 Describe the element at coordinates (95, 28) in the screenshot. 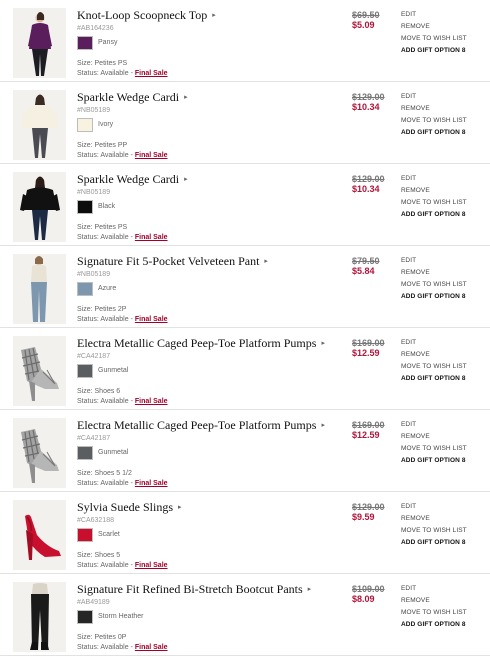

I see `item-sku: #AB164236` at that location.